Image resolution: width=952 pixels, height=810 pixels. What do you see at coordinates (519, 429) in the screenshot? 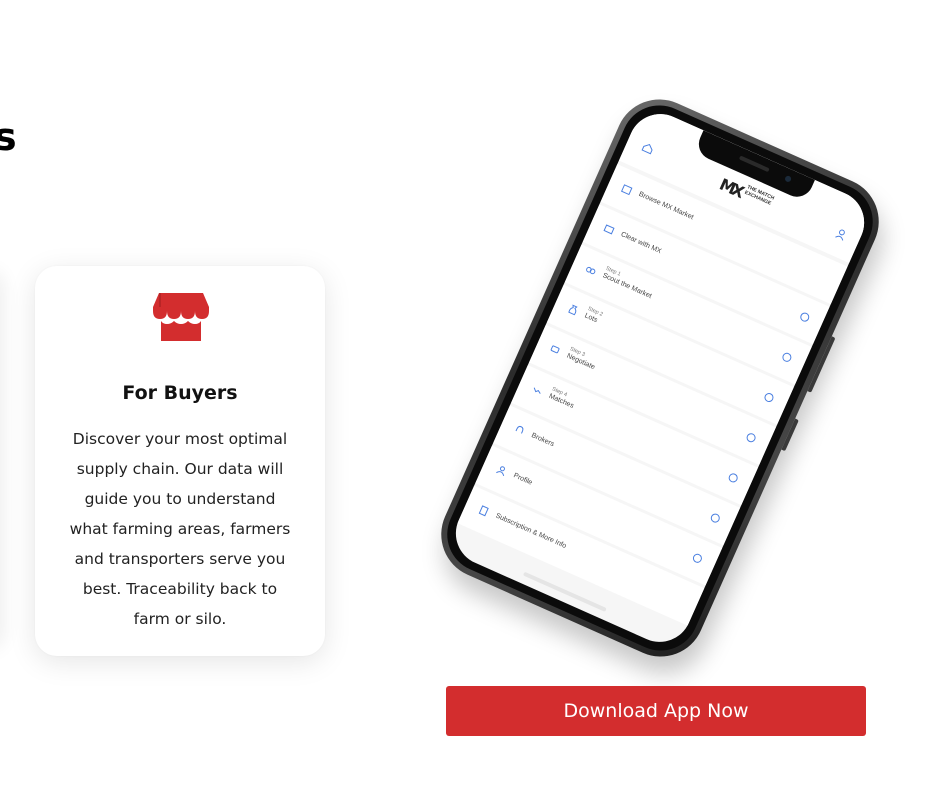
I see `headset-icon` at bounding box center [519, 429].